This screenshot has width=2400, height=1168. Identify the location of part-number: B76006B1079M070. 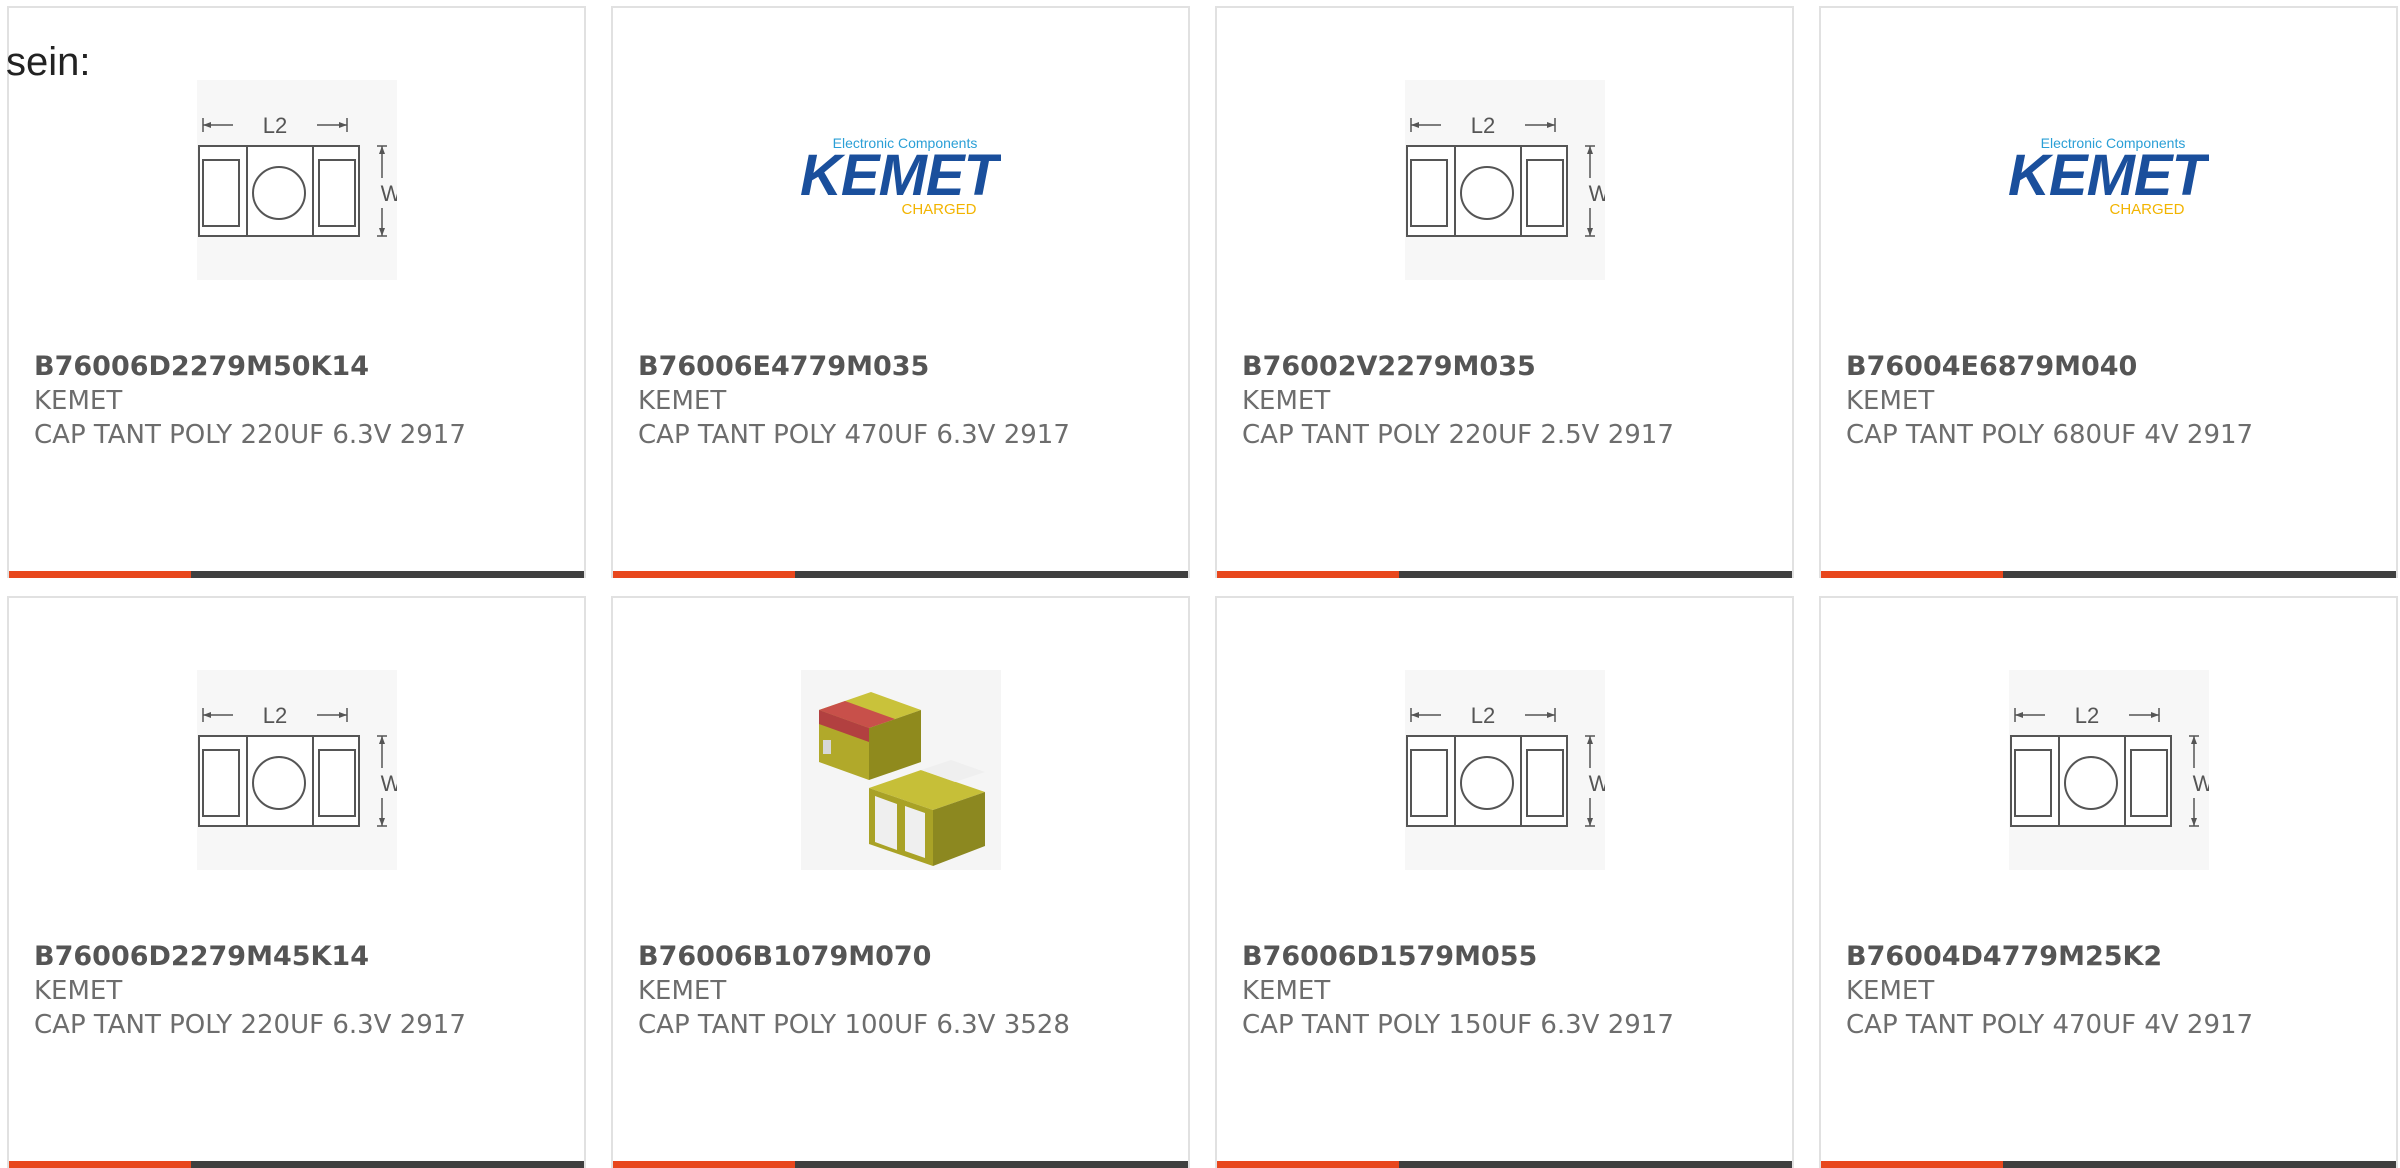
(784, 956).